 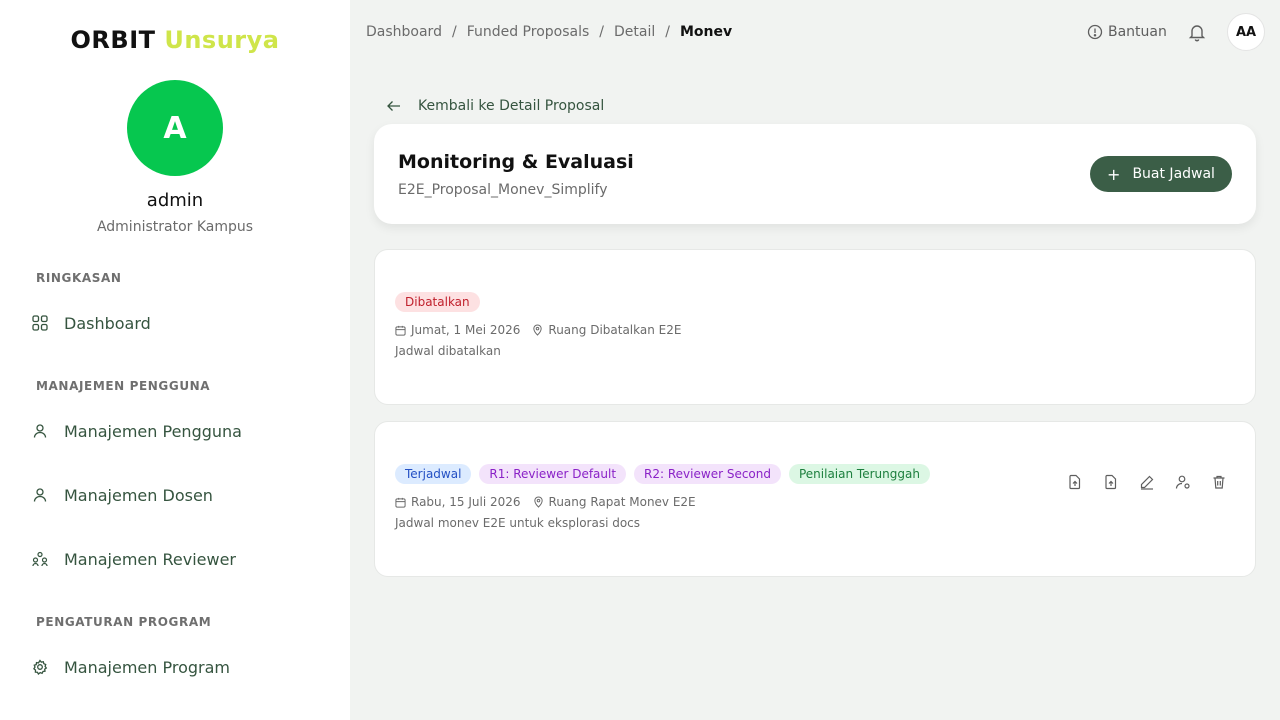 What do you see at coordinates (404, 32) in the screenshot?
I see `breadcrumb-item-dashboard: Dashboard` at bounding box center [404, 32].